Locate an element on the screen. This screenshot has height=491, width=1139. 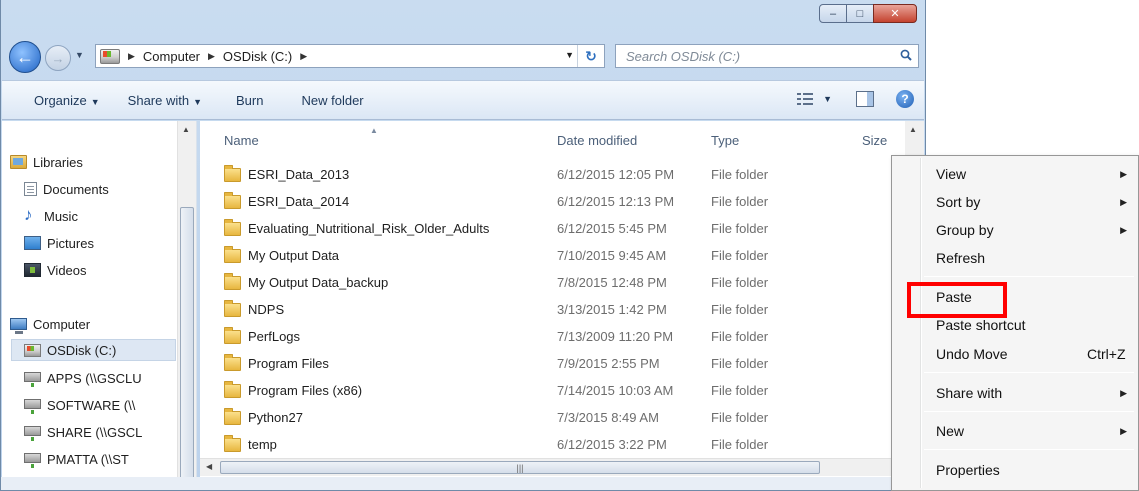
help-icon: ? is located at coordinates (905, 99).